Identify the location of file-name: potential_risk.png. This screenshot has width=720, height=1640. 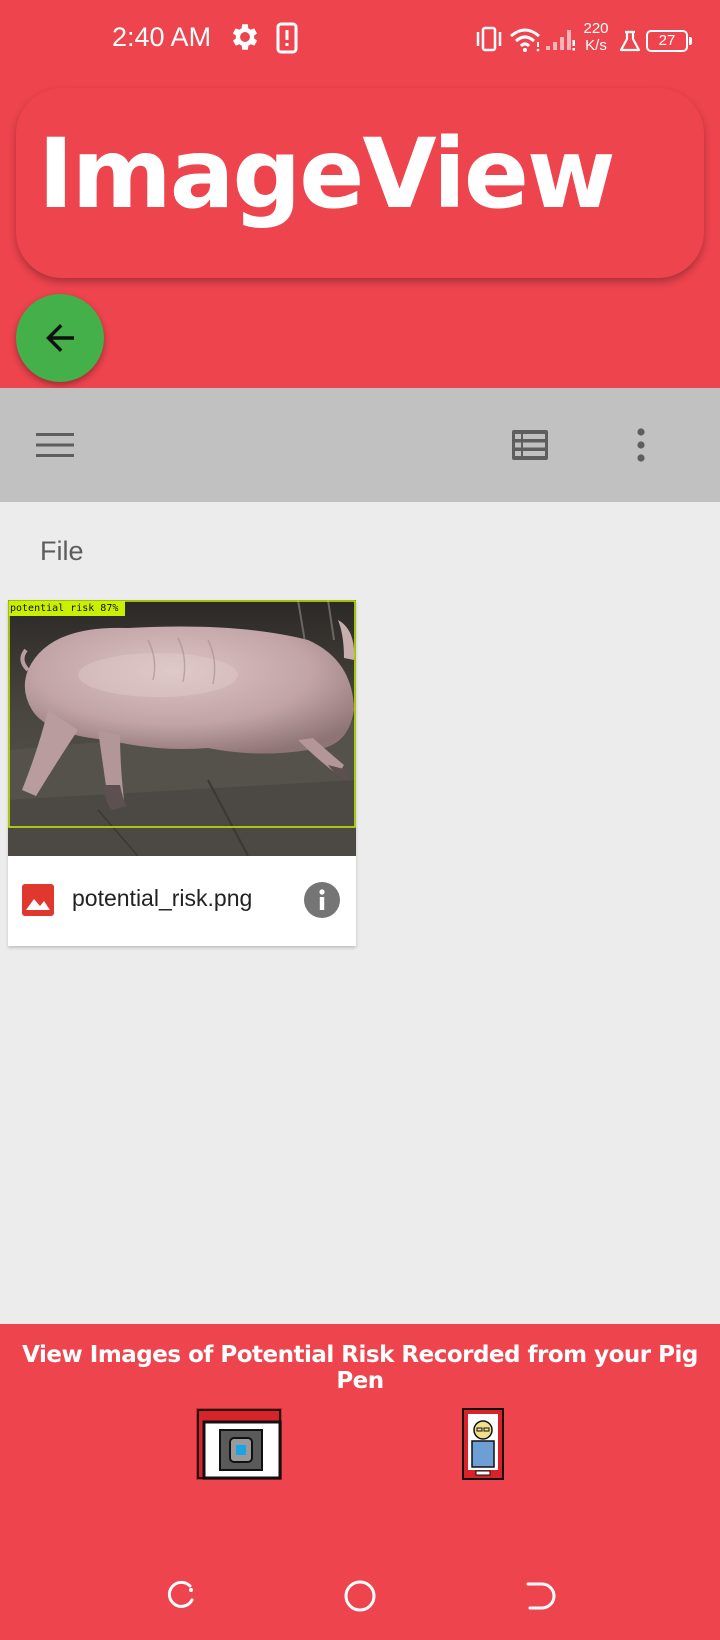
(162, 898).